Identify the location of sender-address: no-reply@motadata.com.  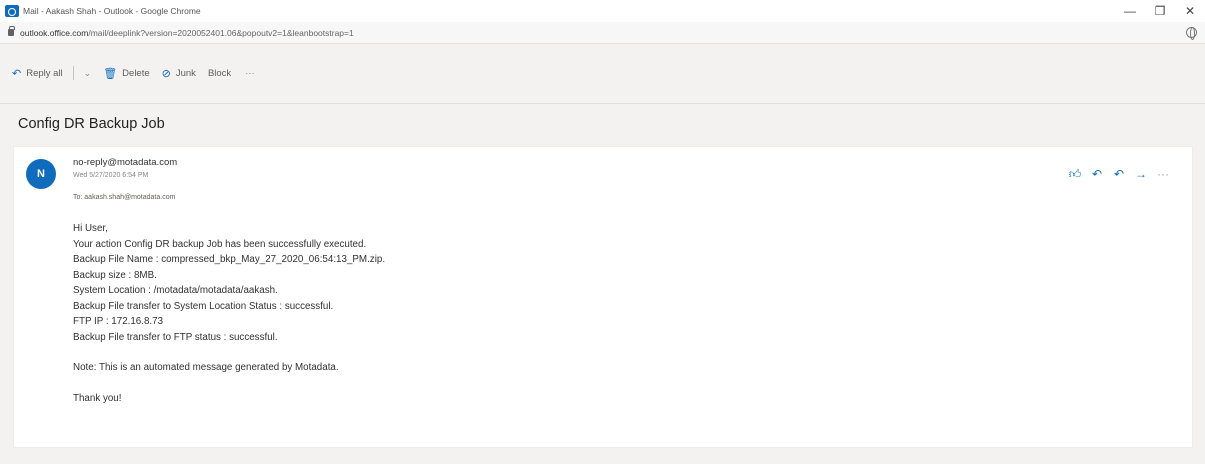
(125, 162).